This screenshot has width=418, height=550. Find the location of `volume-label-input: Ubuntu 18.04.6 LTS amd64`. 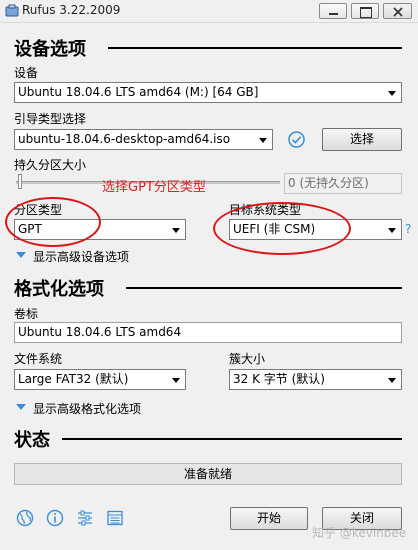

volume-label-input: Ubuntu 18.04.6 LTS amd64 is located at coordinates (208, 332).